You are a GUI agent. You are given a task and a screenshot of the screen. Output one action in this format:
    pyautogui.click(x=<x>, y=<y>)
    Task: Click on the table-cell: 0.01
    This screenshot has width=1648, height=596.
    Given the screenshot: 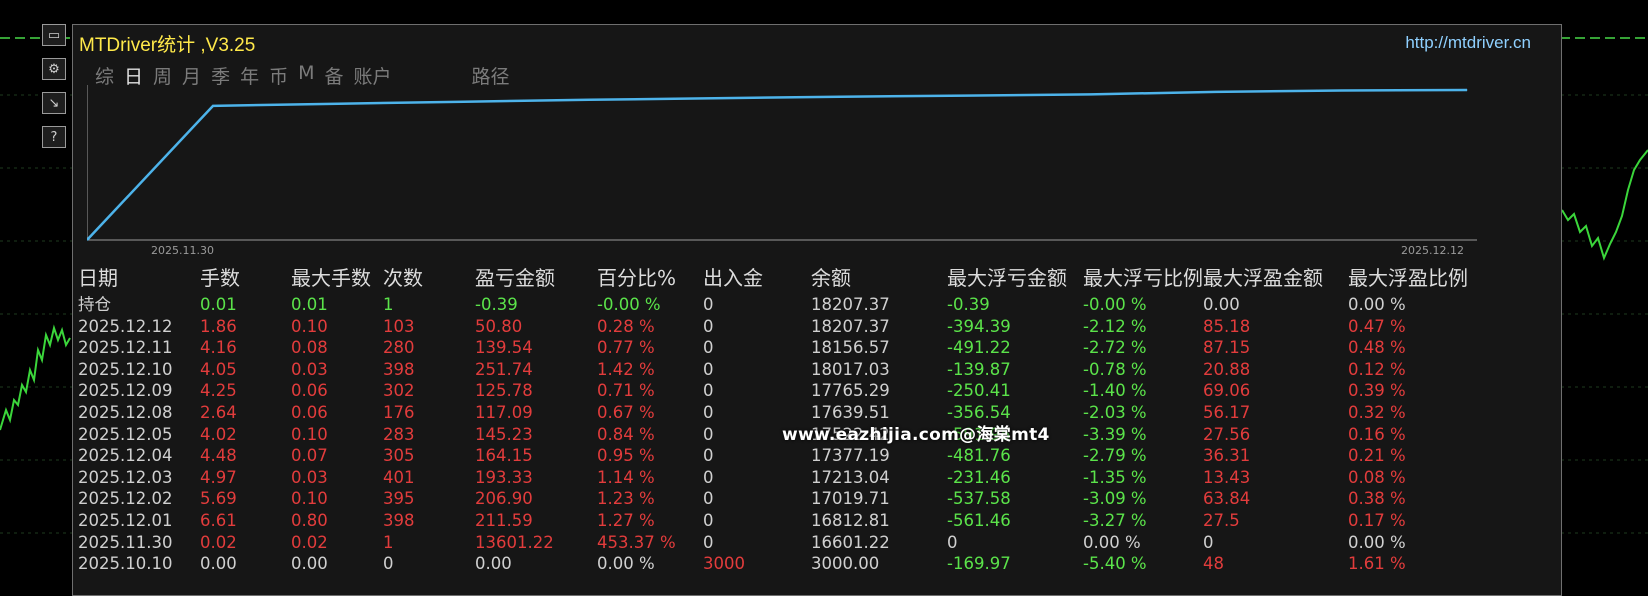 What is the action you would take?
    pyautogui.click(x=309, y=304)
    